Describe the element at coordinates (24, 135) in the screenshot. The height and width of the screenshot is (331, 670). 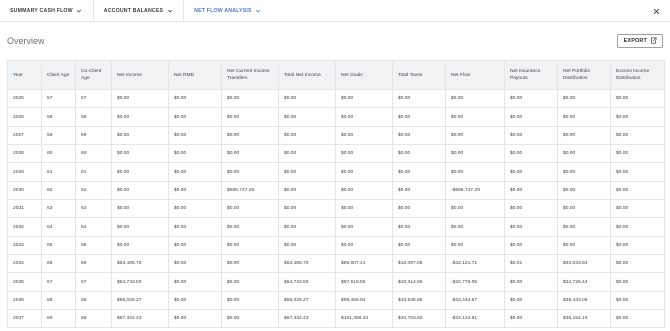
I see `table-cell: 2027` at that location.